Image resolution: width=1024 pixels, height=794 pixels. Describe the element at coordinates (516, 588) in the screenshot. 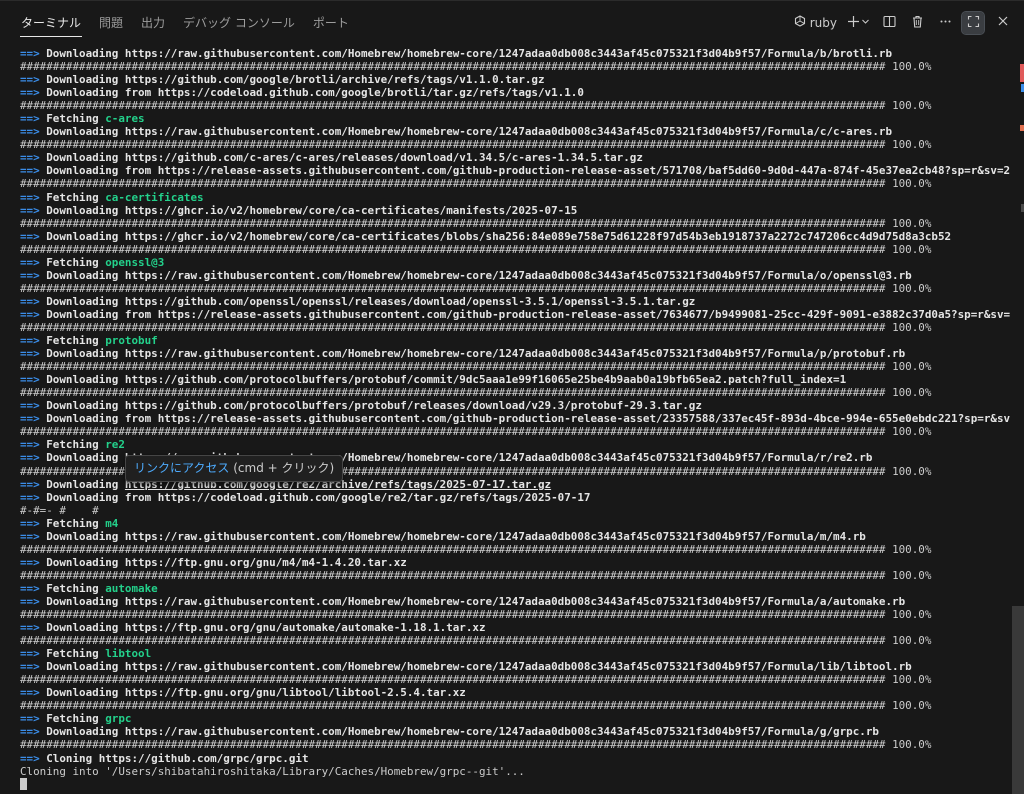

I see `terminal-line: ==> Fetching automake` at that location.